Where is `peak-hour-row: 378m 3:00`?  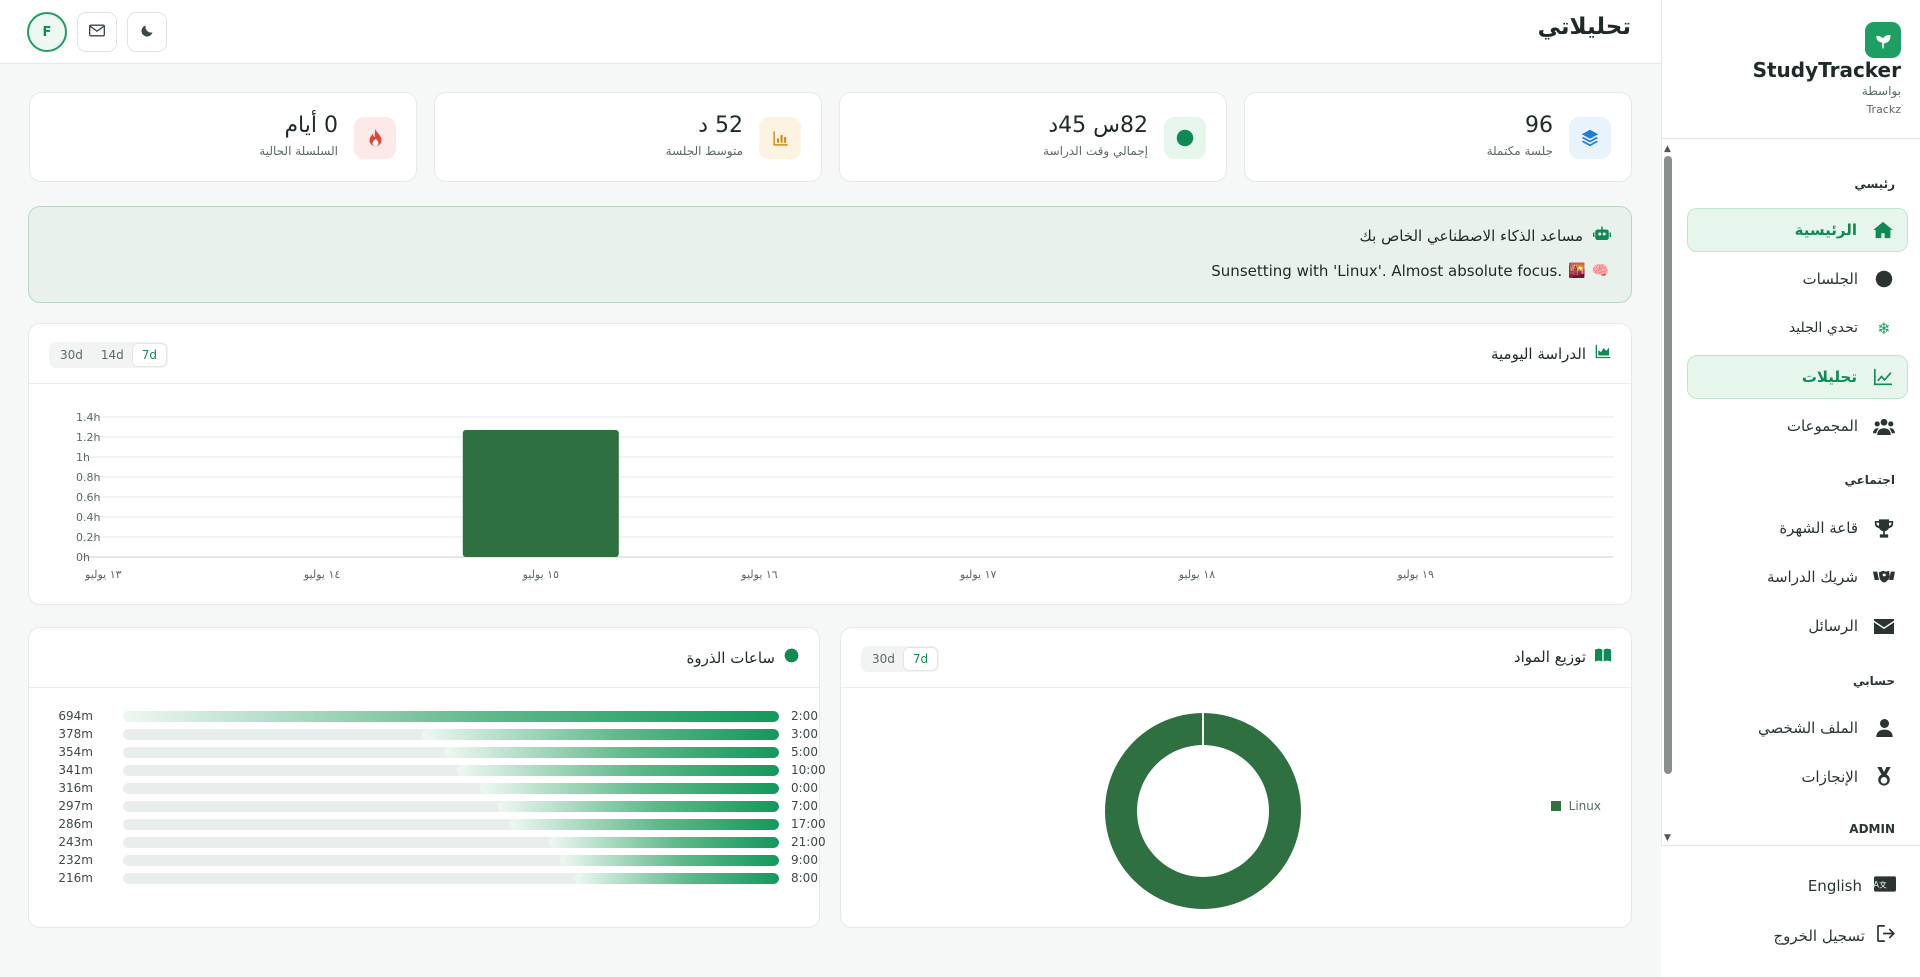 peak-hour-row: 378m 3:00 is located at coordinates (435, 734).